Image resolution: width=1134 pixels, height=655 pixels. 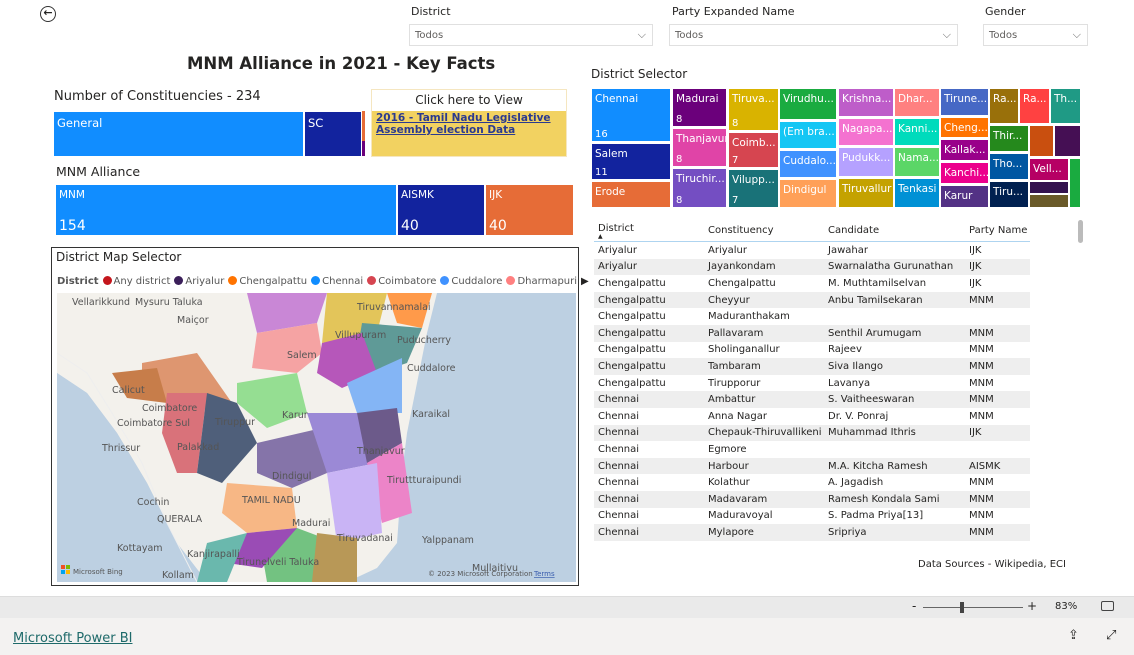 I want to click on treemap-tile: Karur, so click(x=964, y=196).